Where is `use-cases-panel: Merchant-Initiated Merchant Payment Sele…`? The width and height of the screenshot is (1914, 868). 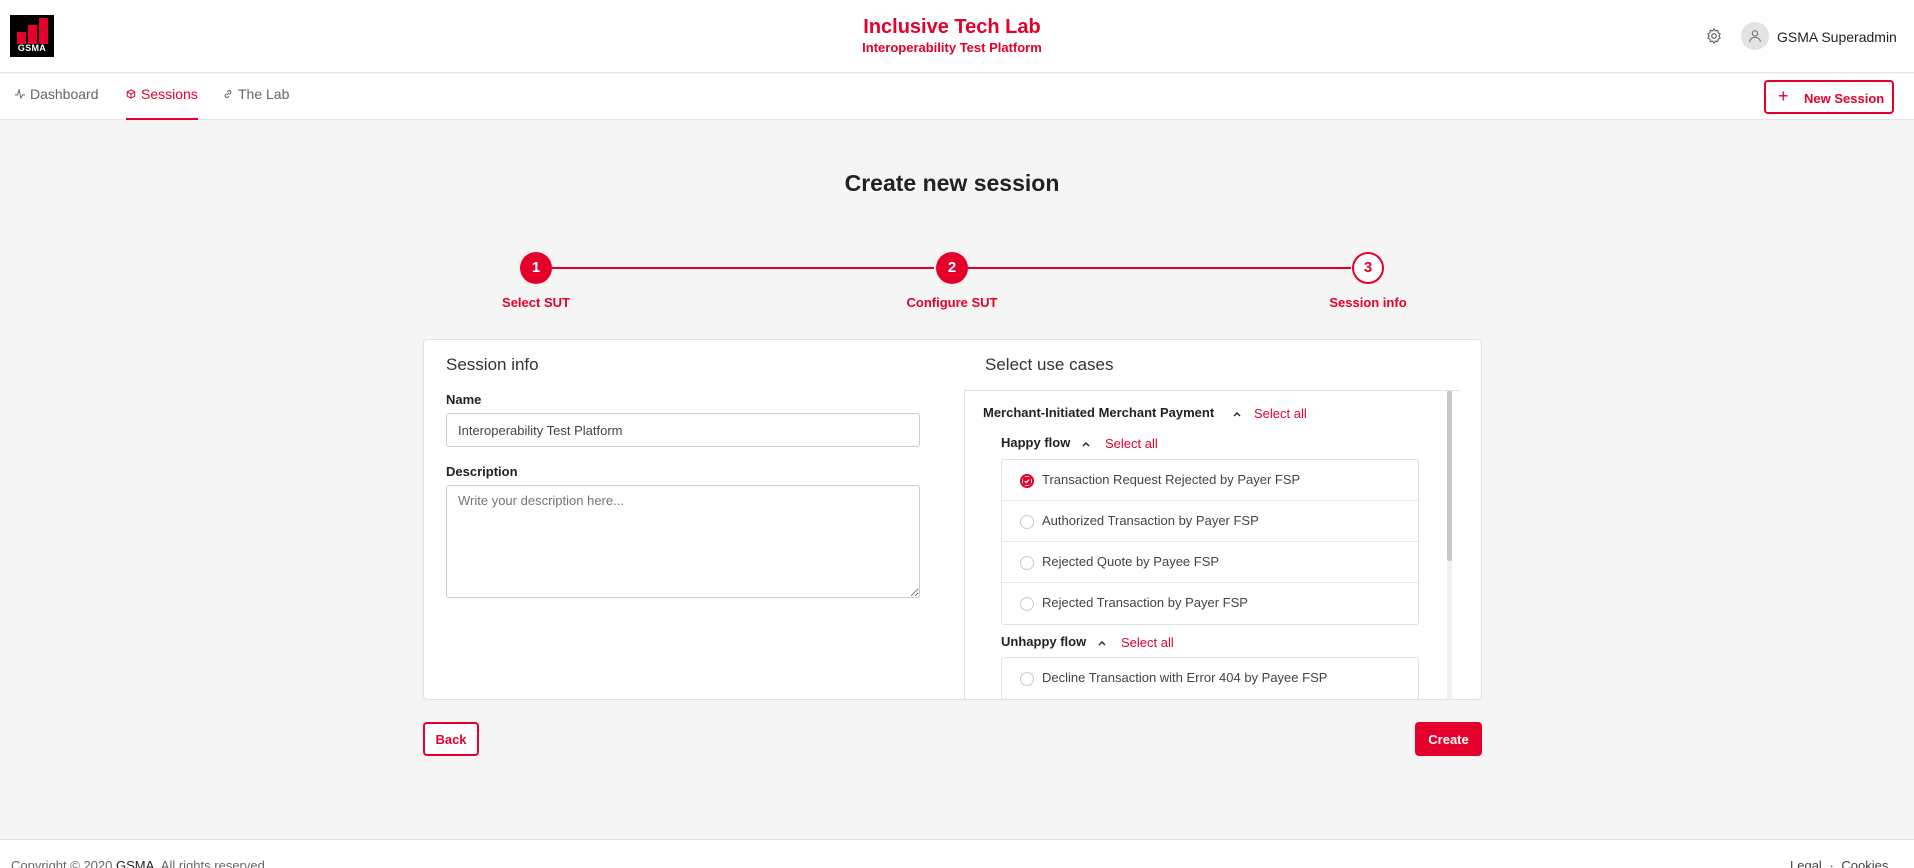
use-cases-panel: Merchant-Initiated Merchant Payment Sele… is located at coordinates (1212, 544).